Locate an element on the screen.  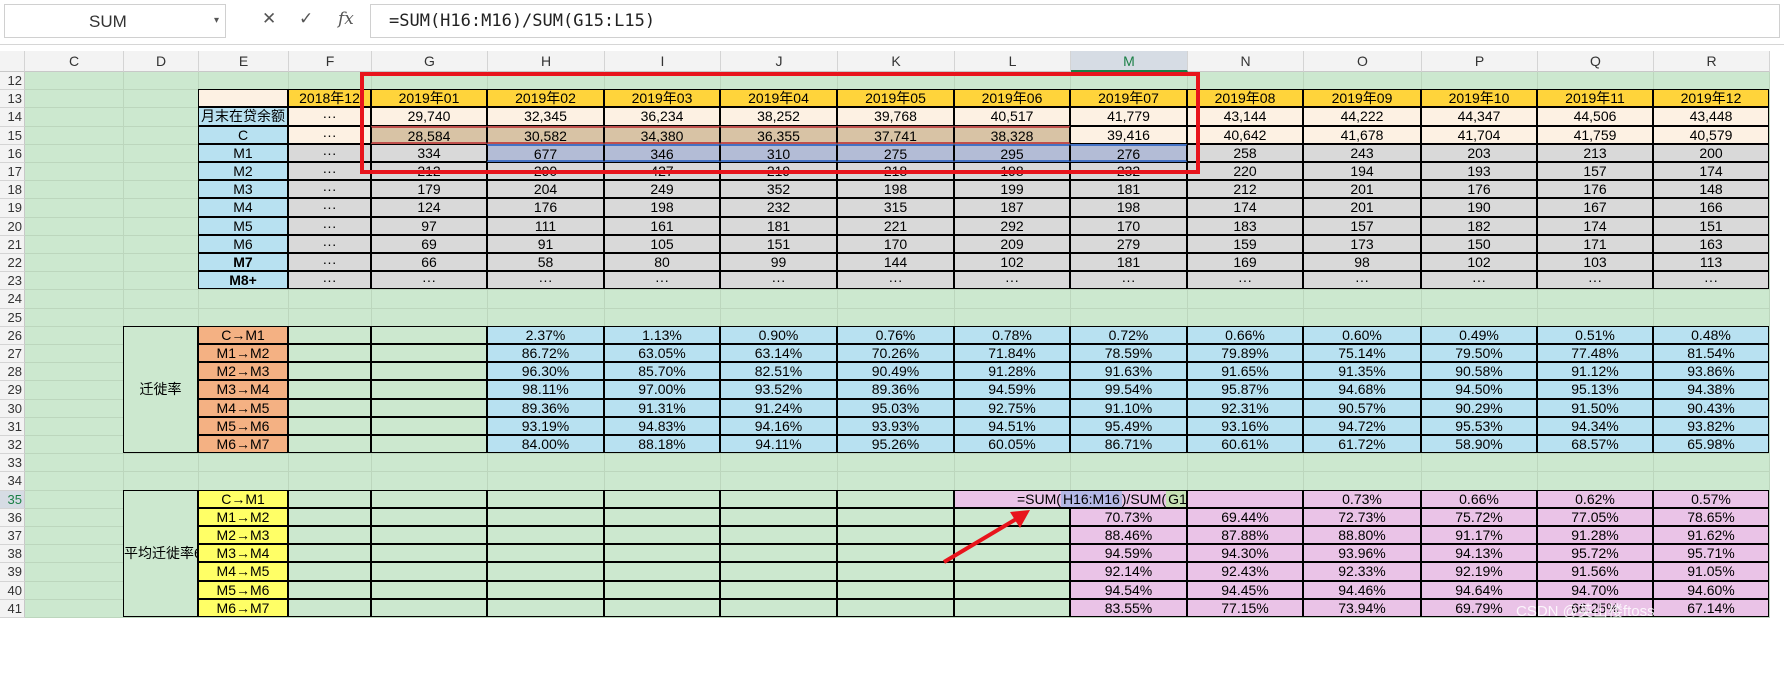
month-header: 2019年06 is located at coordinates (1012, 98).